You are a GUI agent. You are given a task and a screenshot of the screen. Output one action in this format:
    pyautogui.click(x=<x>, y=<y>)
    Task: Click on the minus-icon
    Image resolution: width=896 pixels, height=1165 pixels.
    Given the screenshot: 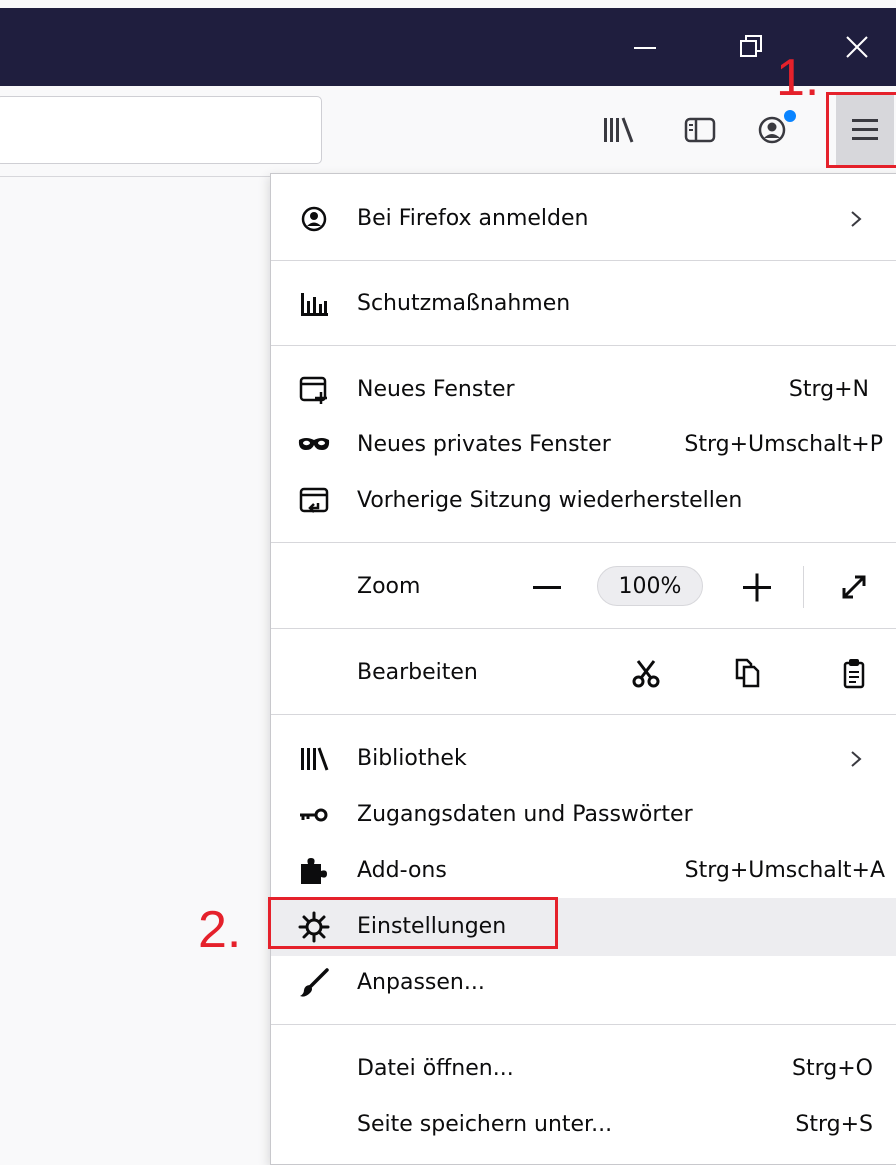 What is the action you would take?
    pyautogui.click(x=547, y=587)
    